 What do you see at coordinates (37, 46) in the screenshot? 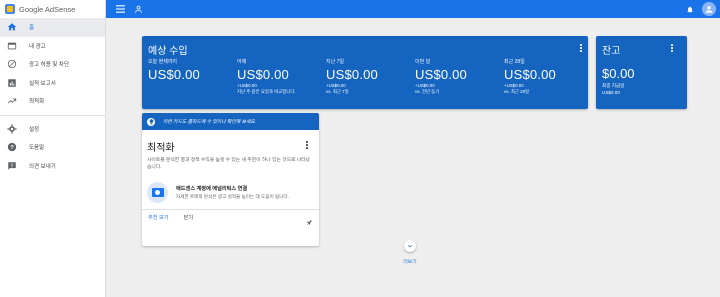
I see `sidebar-item-label: 내 광고` at bounding box center [37, 46].